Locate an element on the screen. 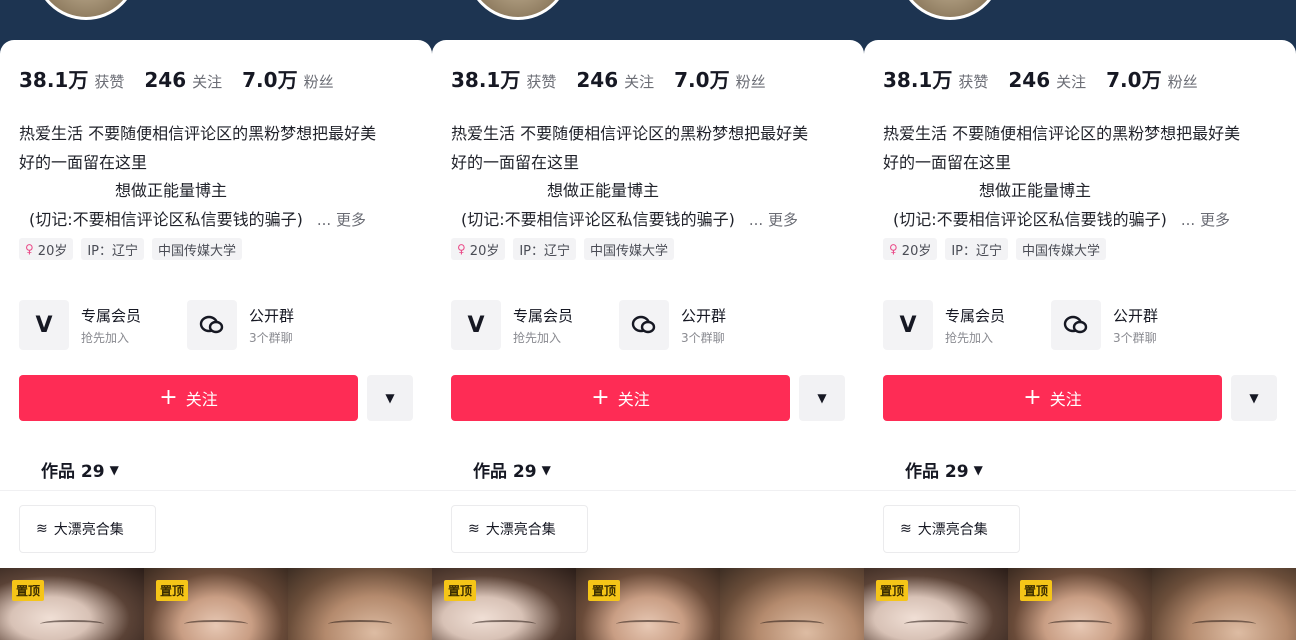  feature-entries: V 专属会员 抢先加入 公开群 3个群聊 is located at coordinates (619, 325).